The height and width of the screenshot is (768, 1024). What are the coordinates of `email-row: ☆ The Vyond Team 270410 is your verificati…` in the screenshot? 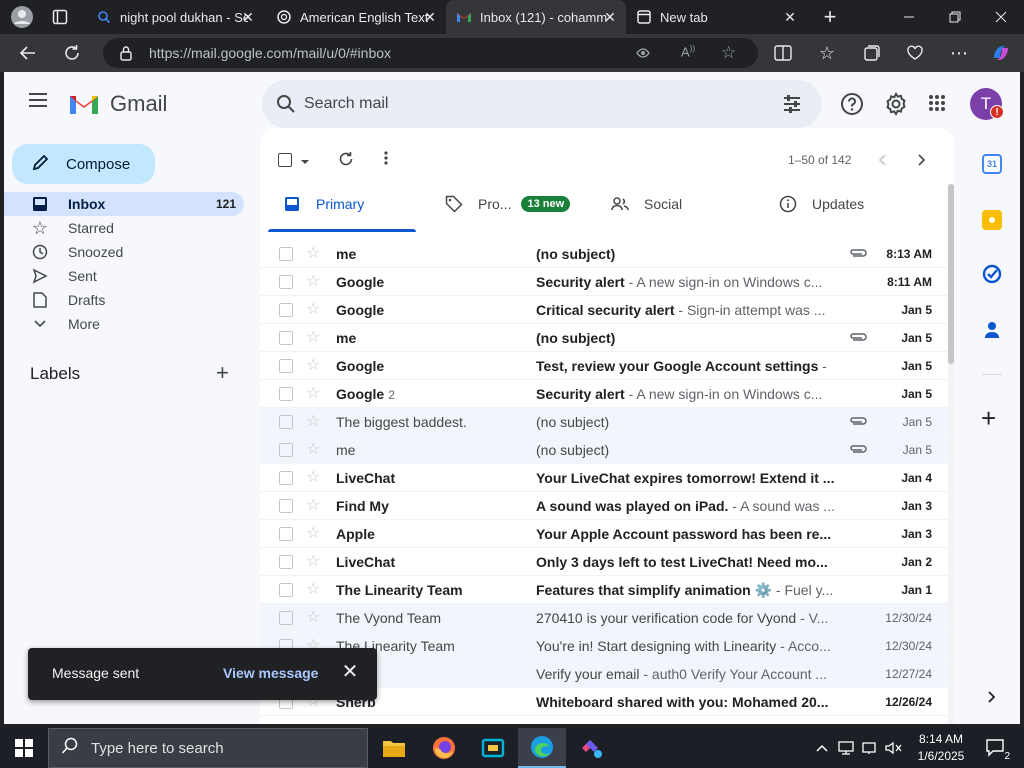 It's located at (604, 618).